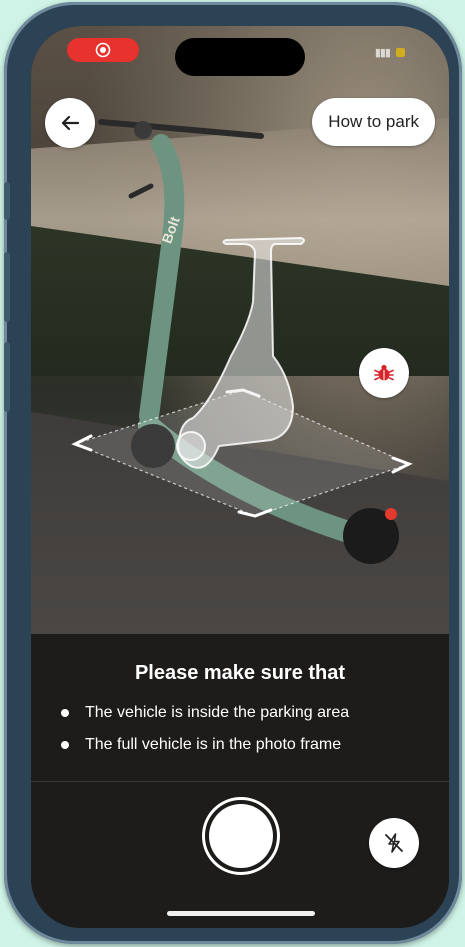 The width and height of the screenshot is (465, 947). I want to click on screen-recording-indicator, so click(103, 50).